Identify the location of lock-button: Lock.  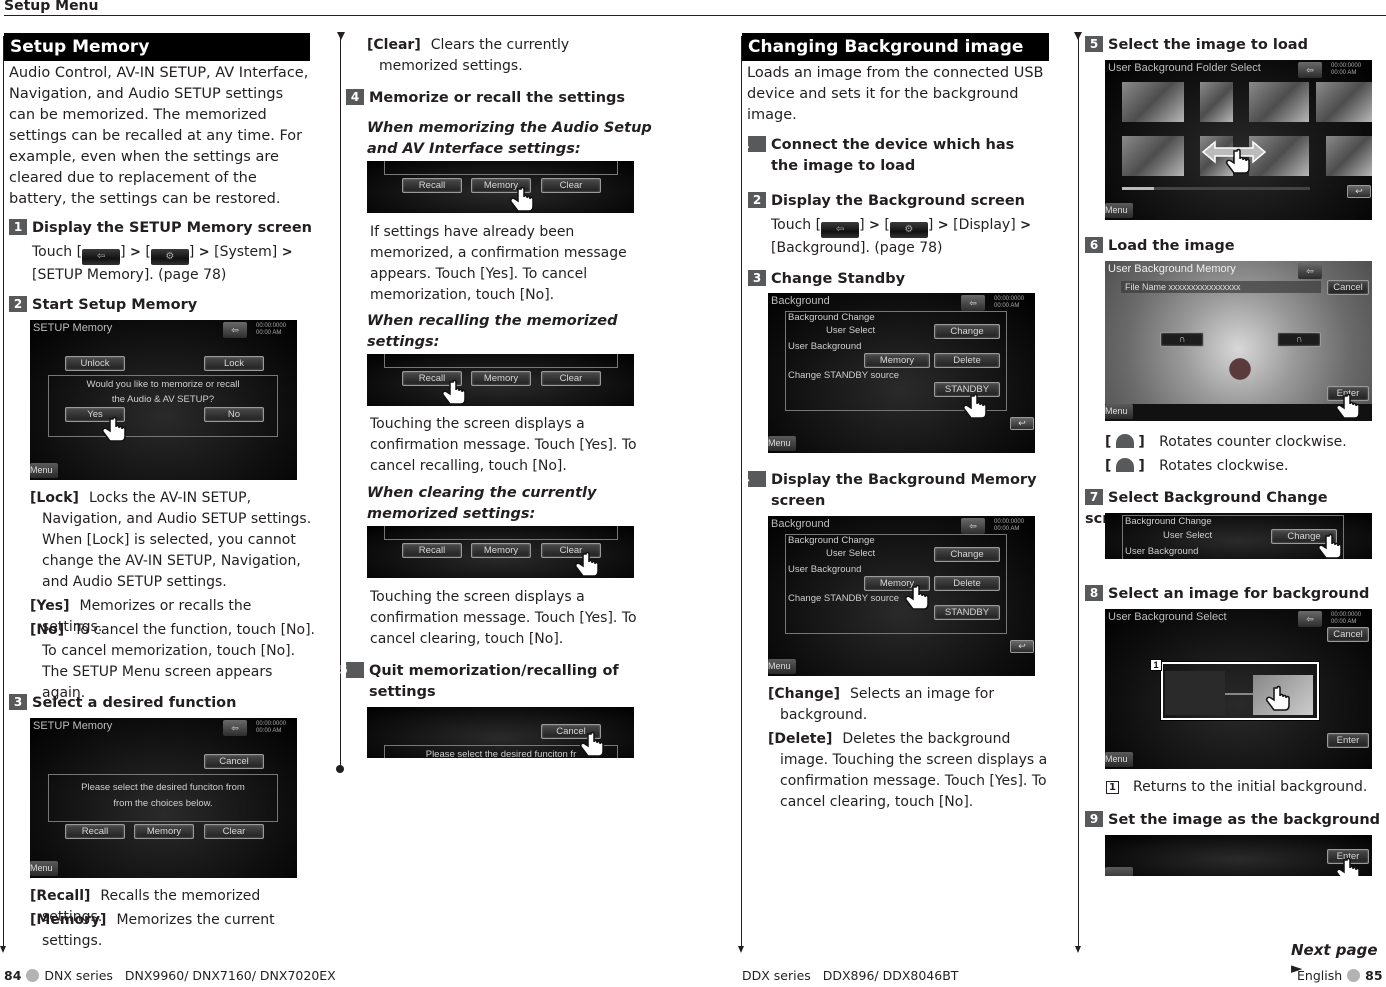
(234, 363).